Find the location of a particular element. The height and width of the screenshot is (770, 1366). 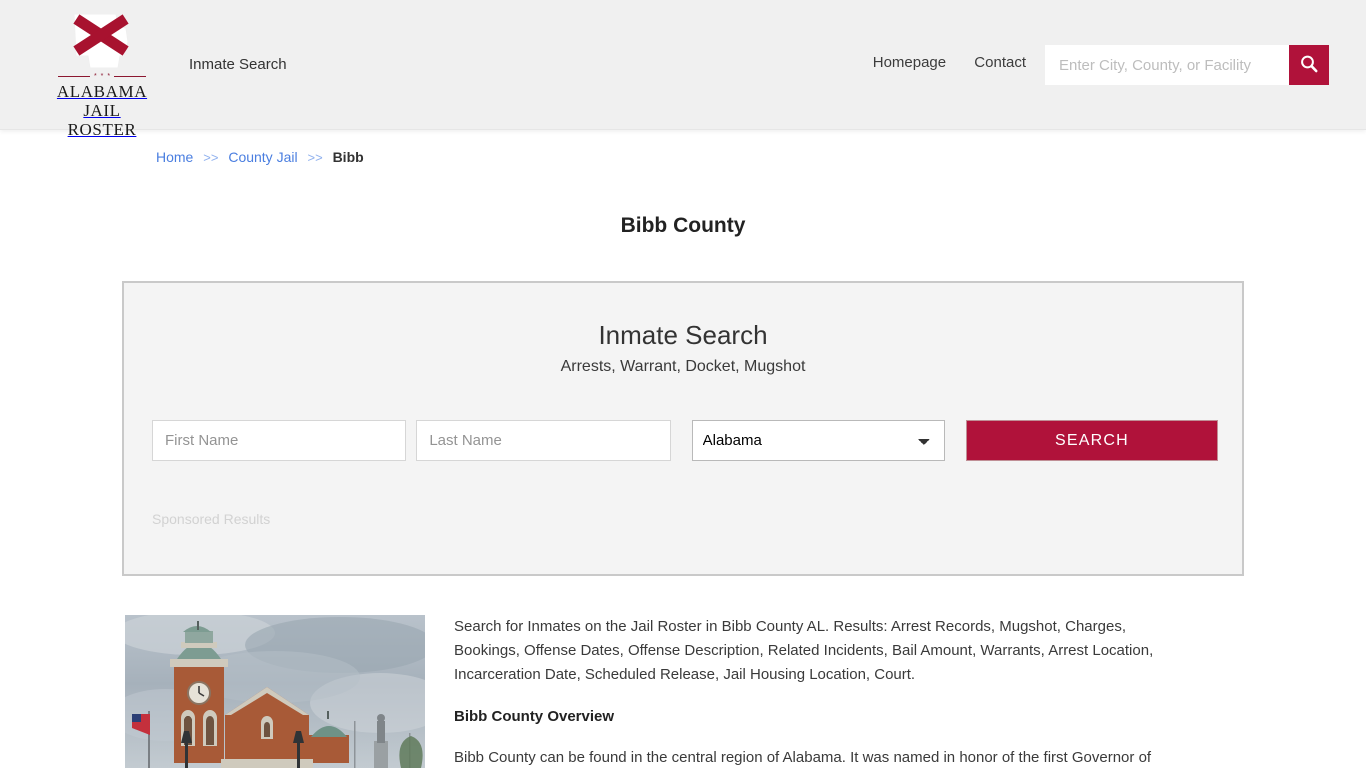

bibb-county-courthouse-photo is located at coordinates (275, 691).